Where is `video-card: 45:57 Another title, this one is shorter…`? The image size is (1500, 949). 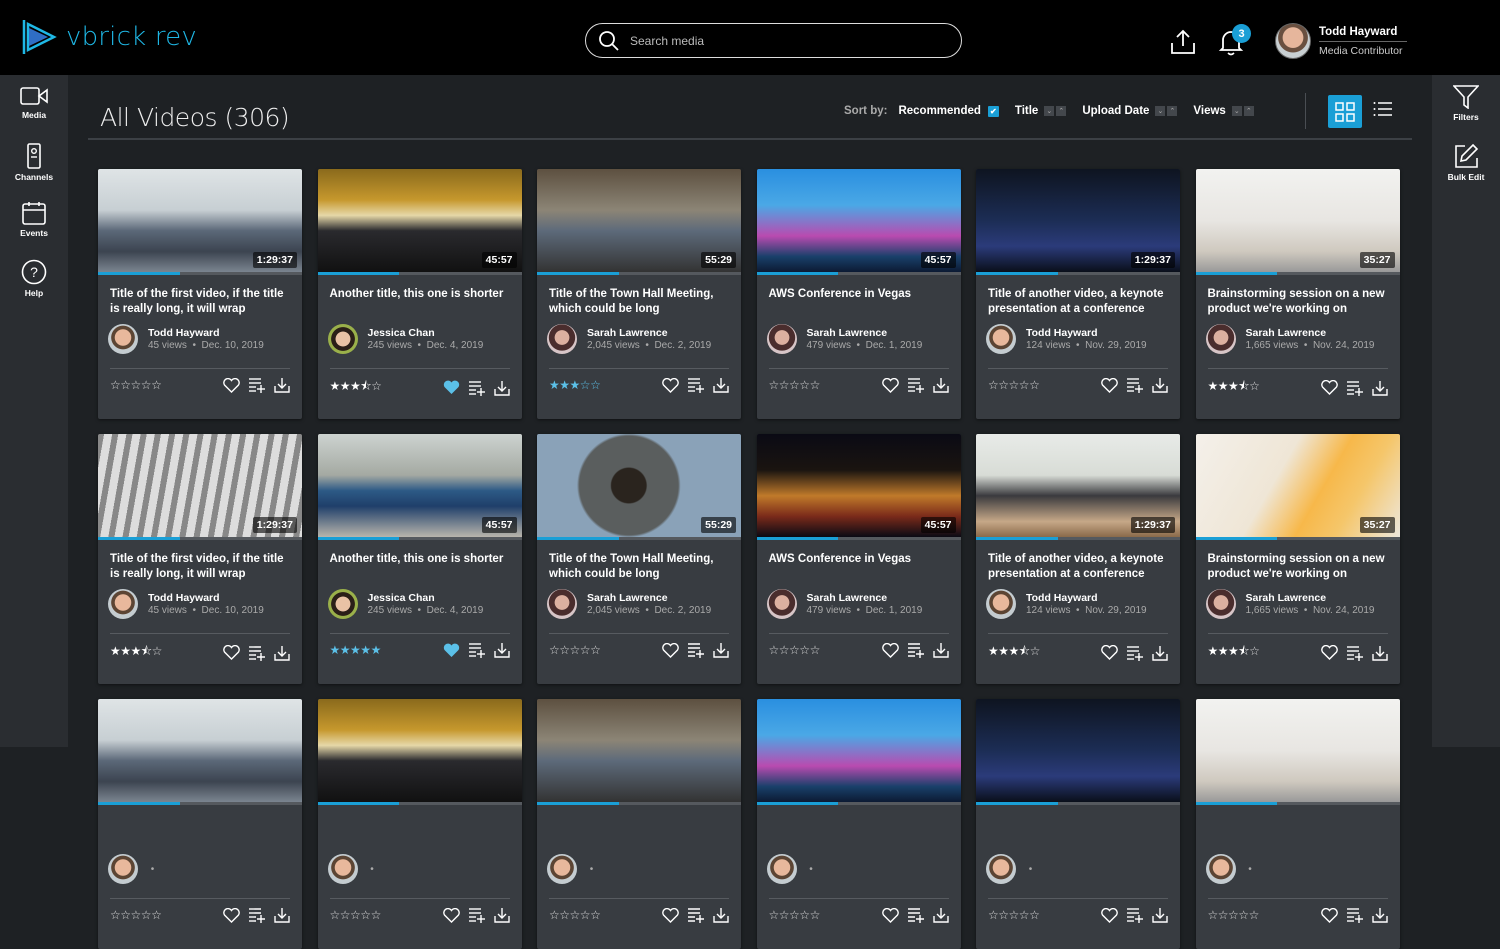
video-card: 45:57 Another title, this one is shorter… is located at coordinates (419, 294).